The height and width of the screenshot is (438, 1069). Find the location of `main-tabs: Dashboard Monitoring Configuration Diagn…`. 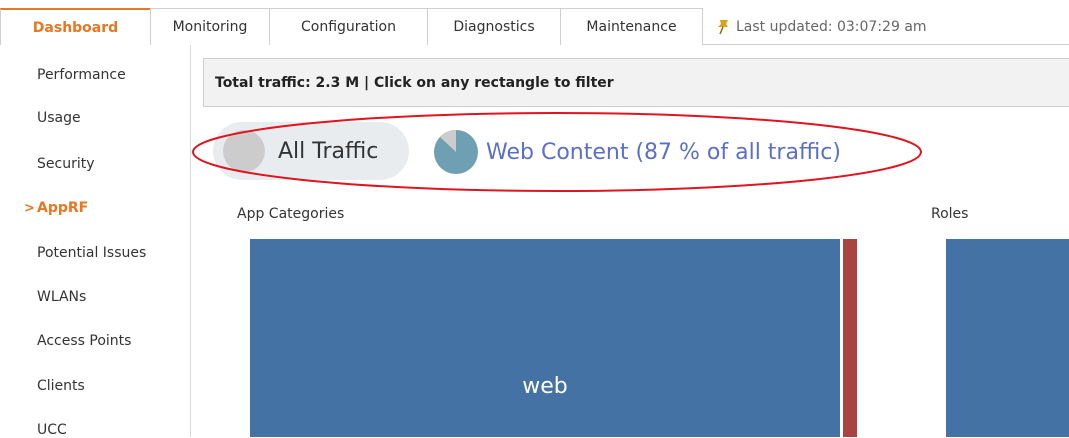

main-tabs: Dashboard Monitoring Configuration Diagn… is located at coordinates (351, 26).